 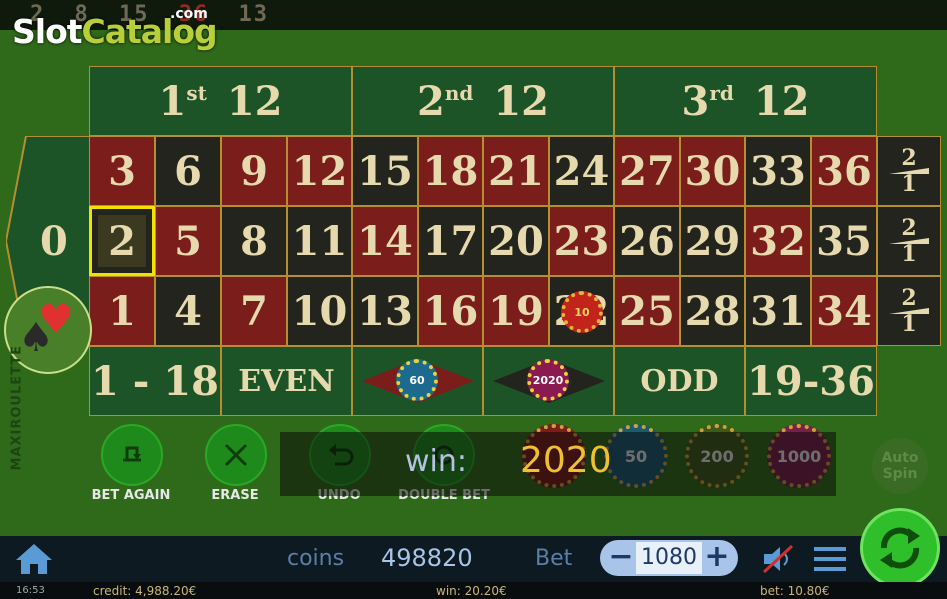 What do you see at coordinates (145, 591) in the screenshot?
I see `credit-status: credit: 4,988.20€` at bounding box center [145, 591].